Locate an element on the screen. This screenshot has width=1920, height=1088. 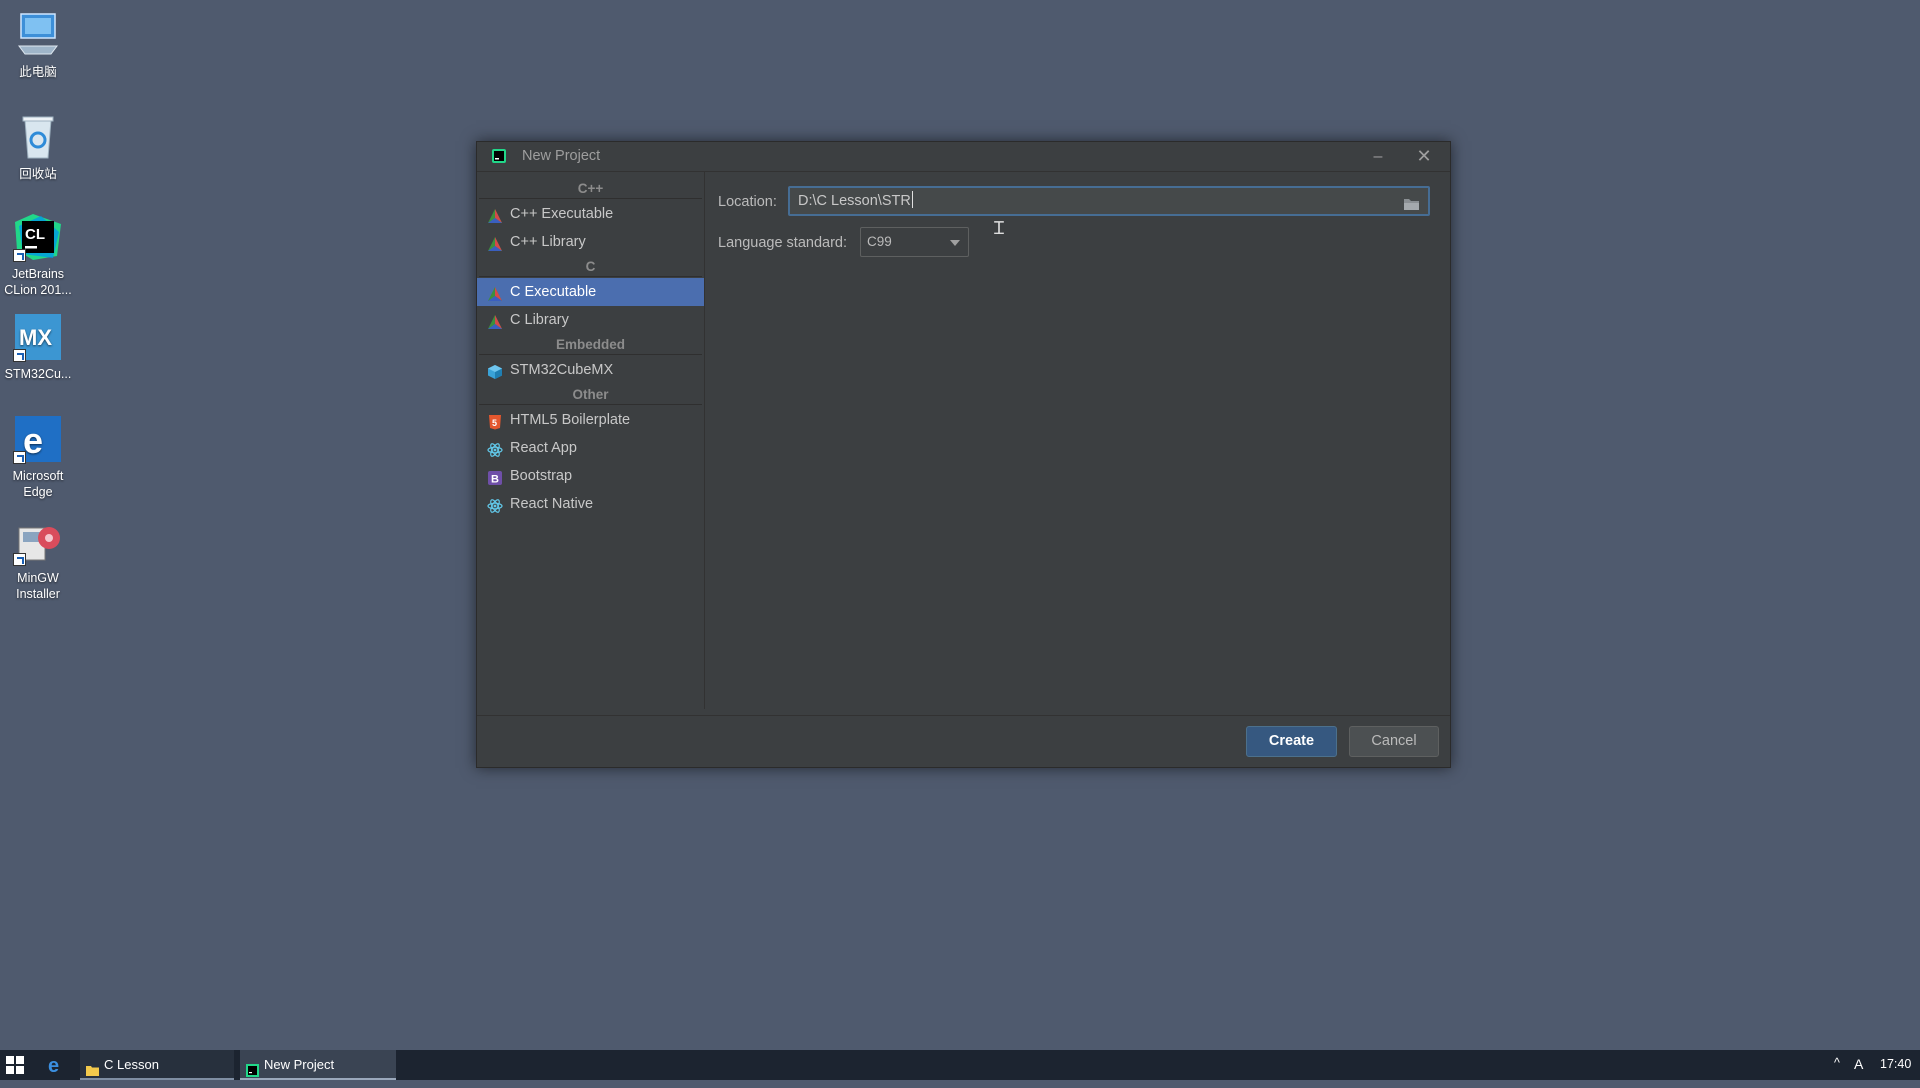
cancel-button: Cancel is located at coordinates (1394, 741).